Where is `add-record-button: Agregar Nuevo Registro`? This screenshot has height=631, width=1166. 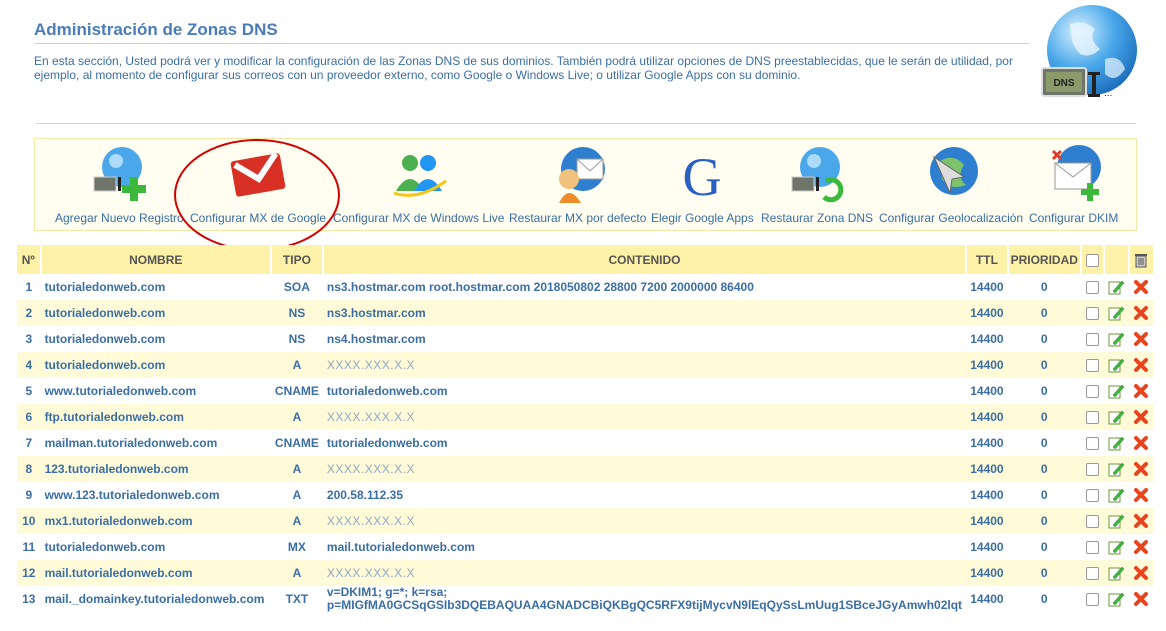
add-record-button: Agregar Nuevo Registro is located at coordinates (119, 184).